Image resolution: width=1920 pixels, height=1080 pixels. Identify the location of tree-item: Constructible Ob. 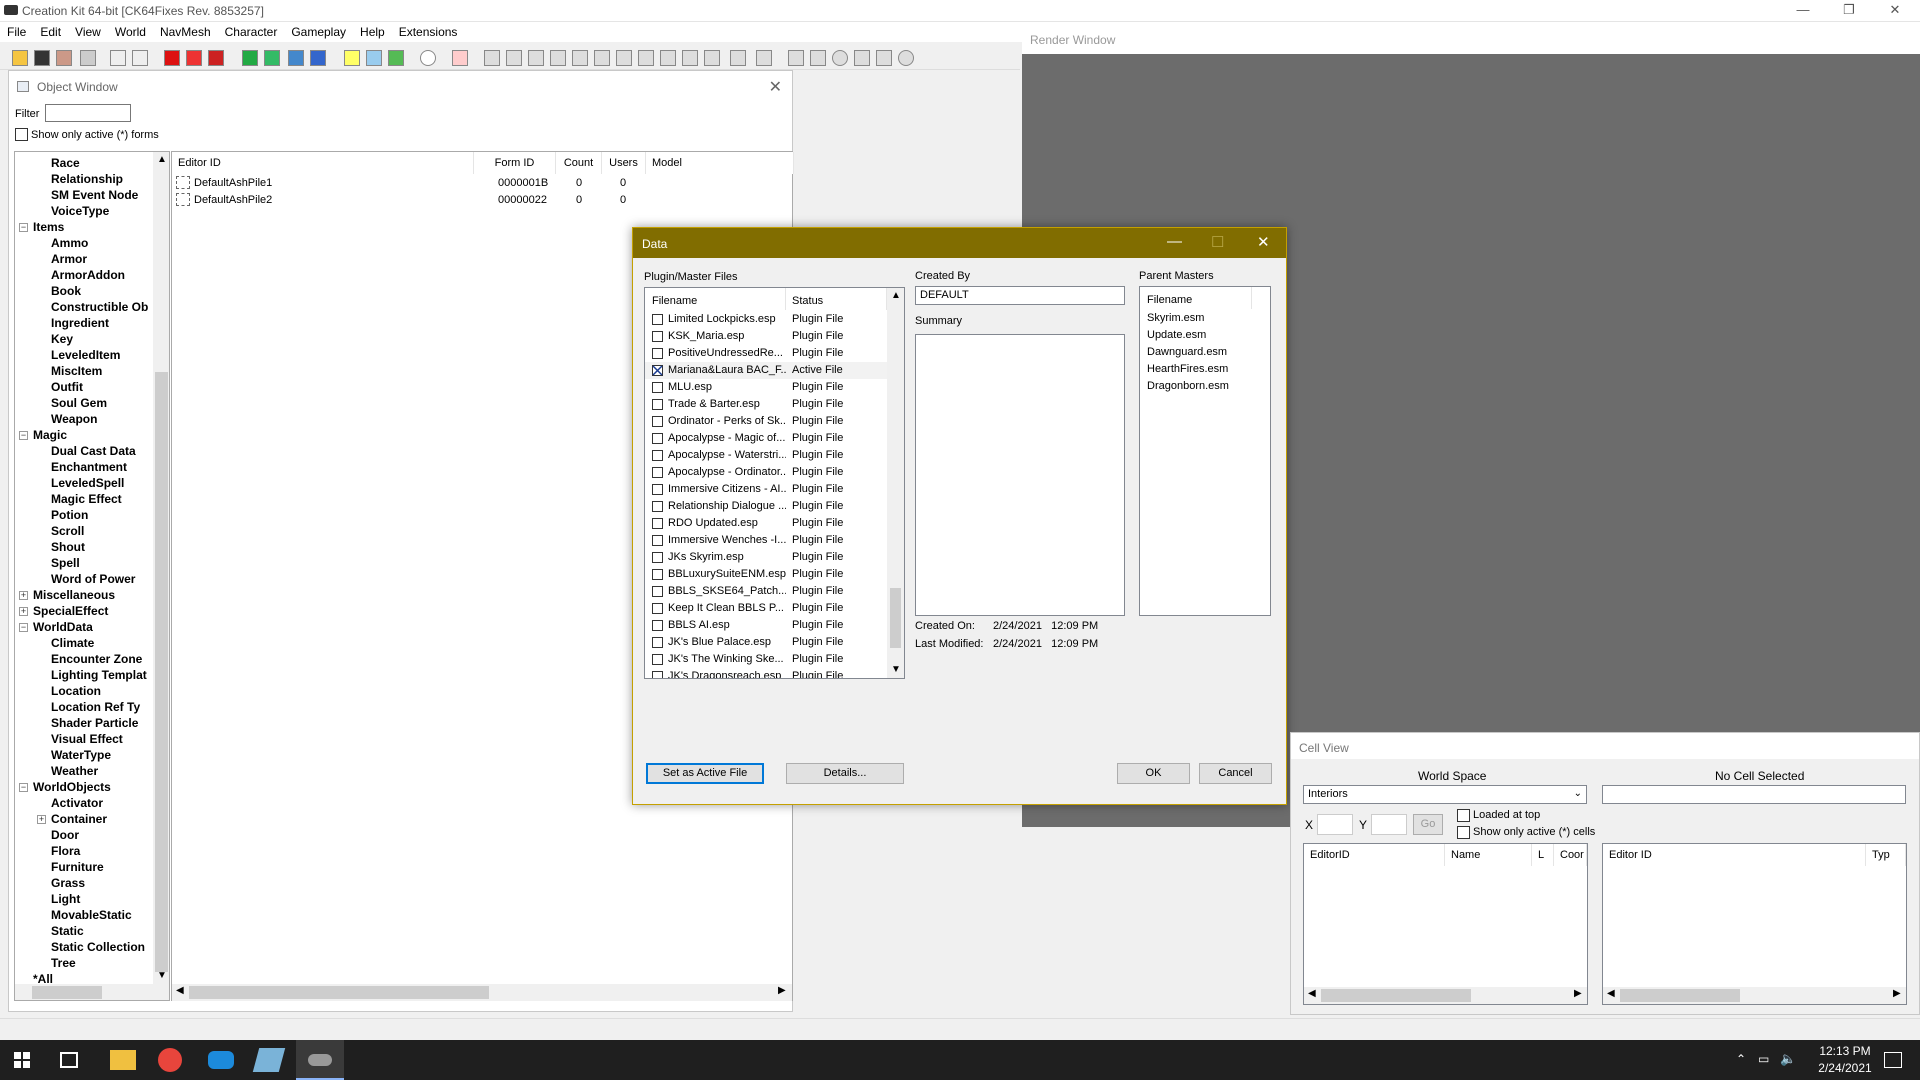
(99, 307).